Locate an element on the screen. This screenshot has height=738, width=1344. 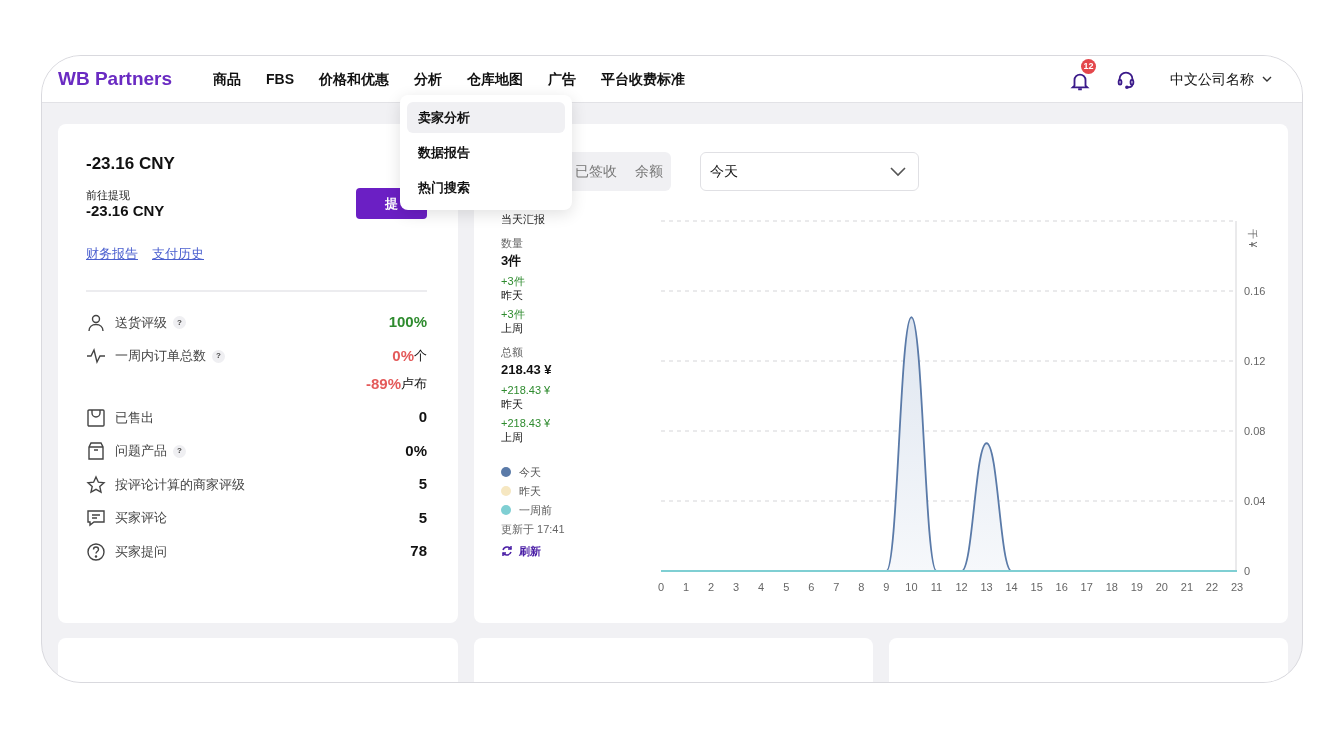
x-tick-label: 3 is located at coordinates (736, 587).